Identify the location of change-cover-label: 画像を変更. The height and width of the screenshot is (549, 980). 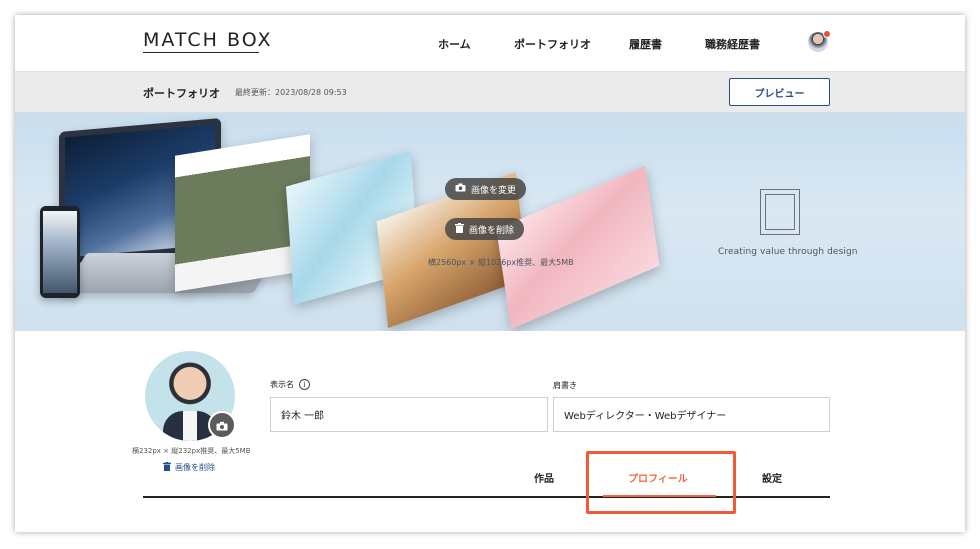
(494, 190).